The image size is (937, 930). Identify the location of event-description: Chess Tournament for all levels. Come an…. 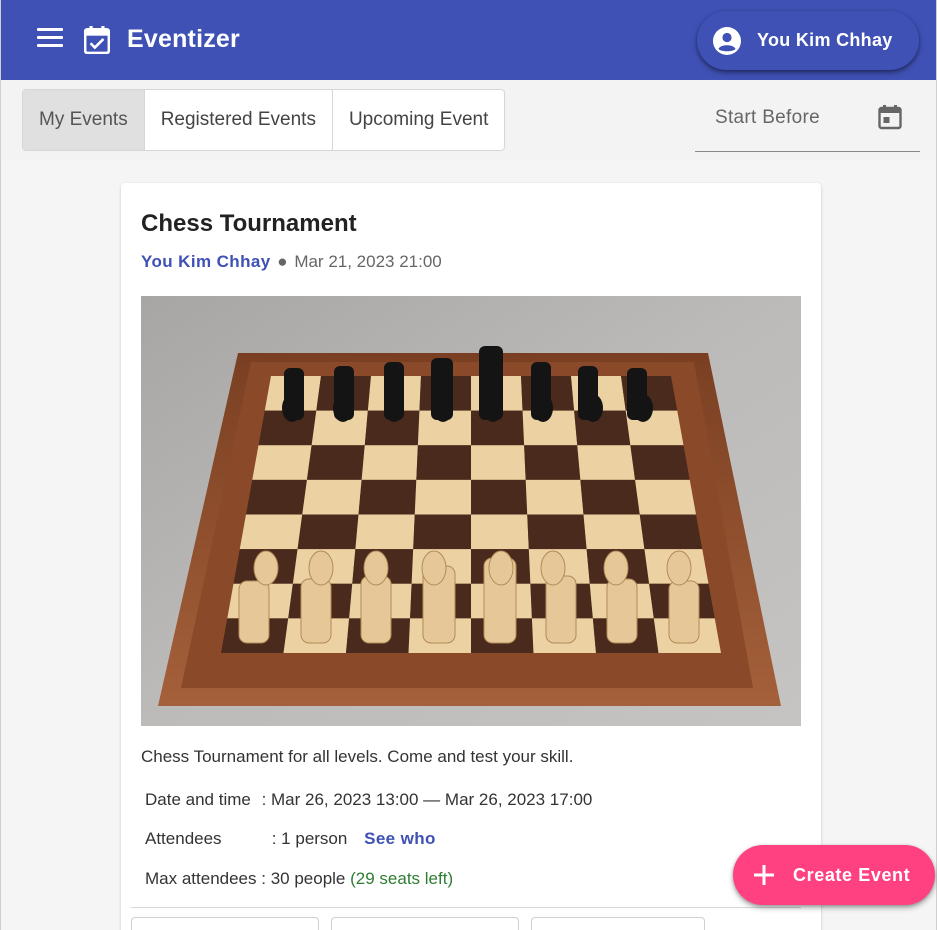
(357, 756).